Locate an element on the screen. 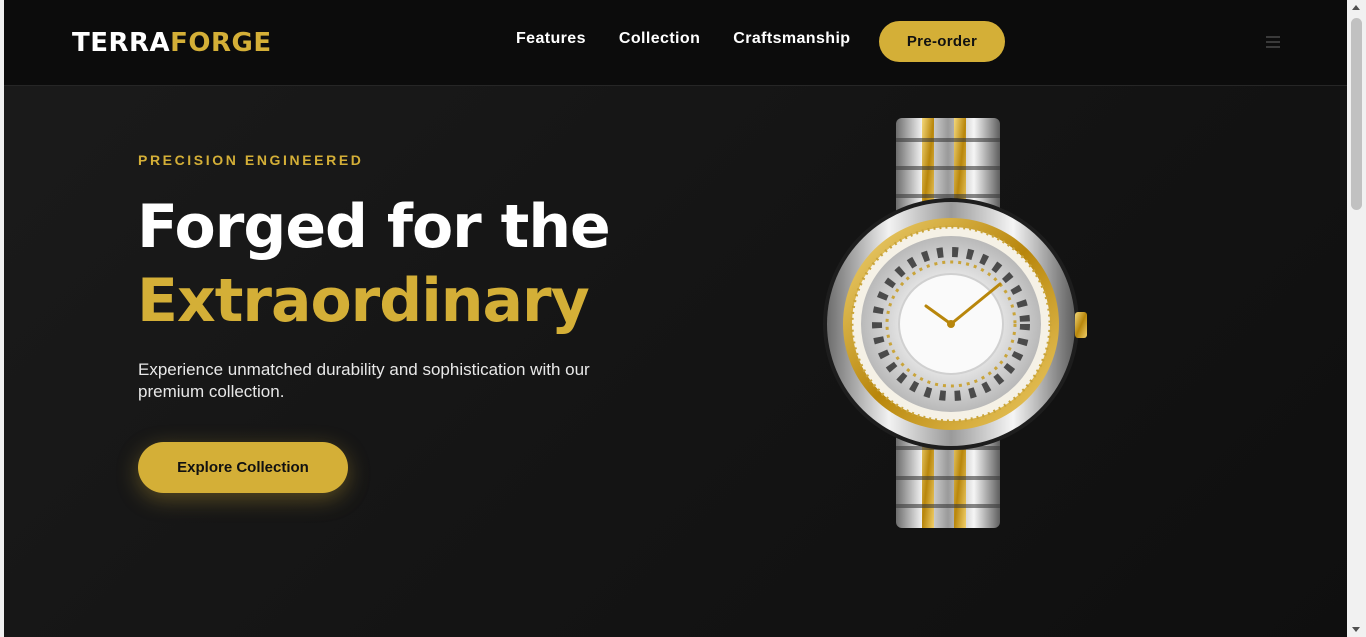  brand-logo: TERRAFORGE is located at coordinates (172, 43).